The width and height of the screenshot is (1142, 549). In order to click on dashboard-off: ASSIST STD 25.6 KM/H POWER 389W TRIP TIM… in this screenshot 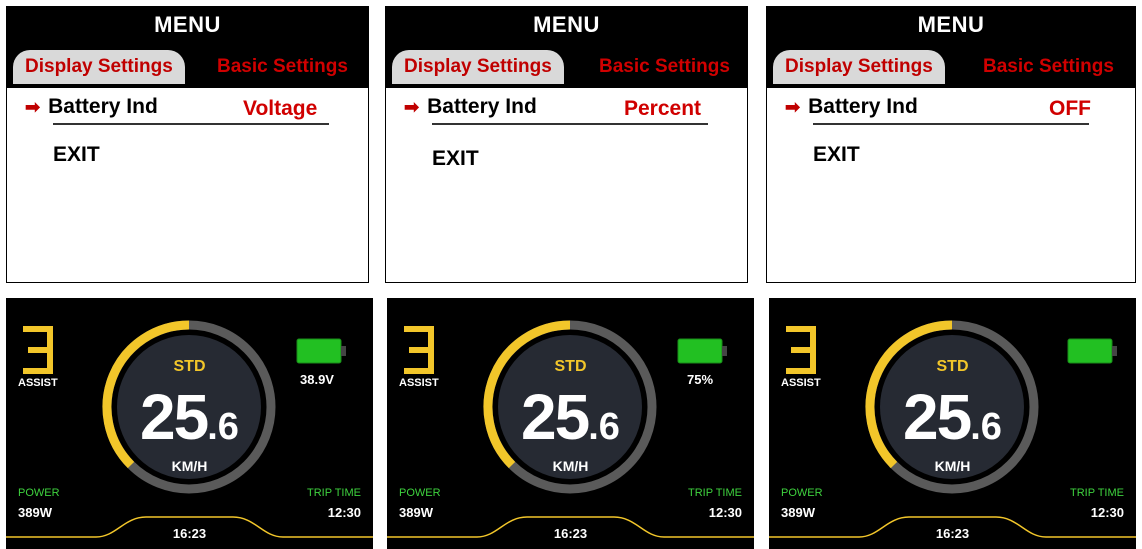, I will do `click(952, 423)`.